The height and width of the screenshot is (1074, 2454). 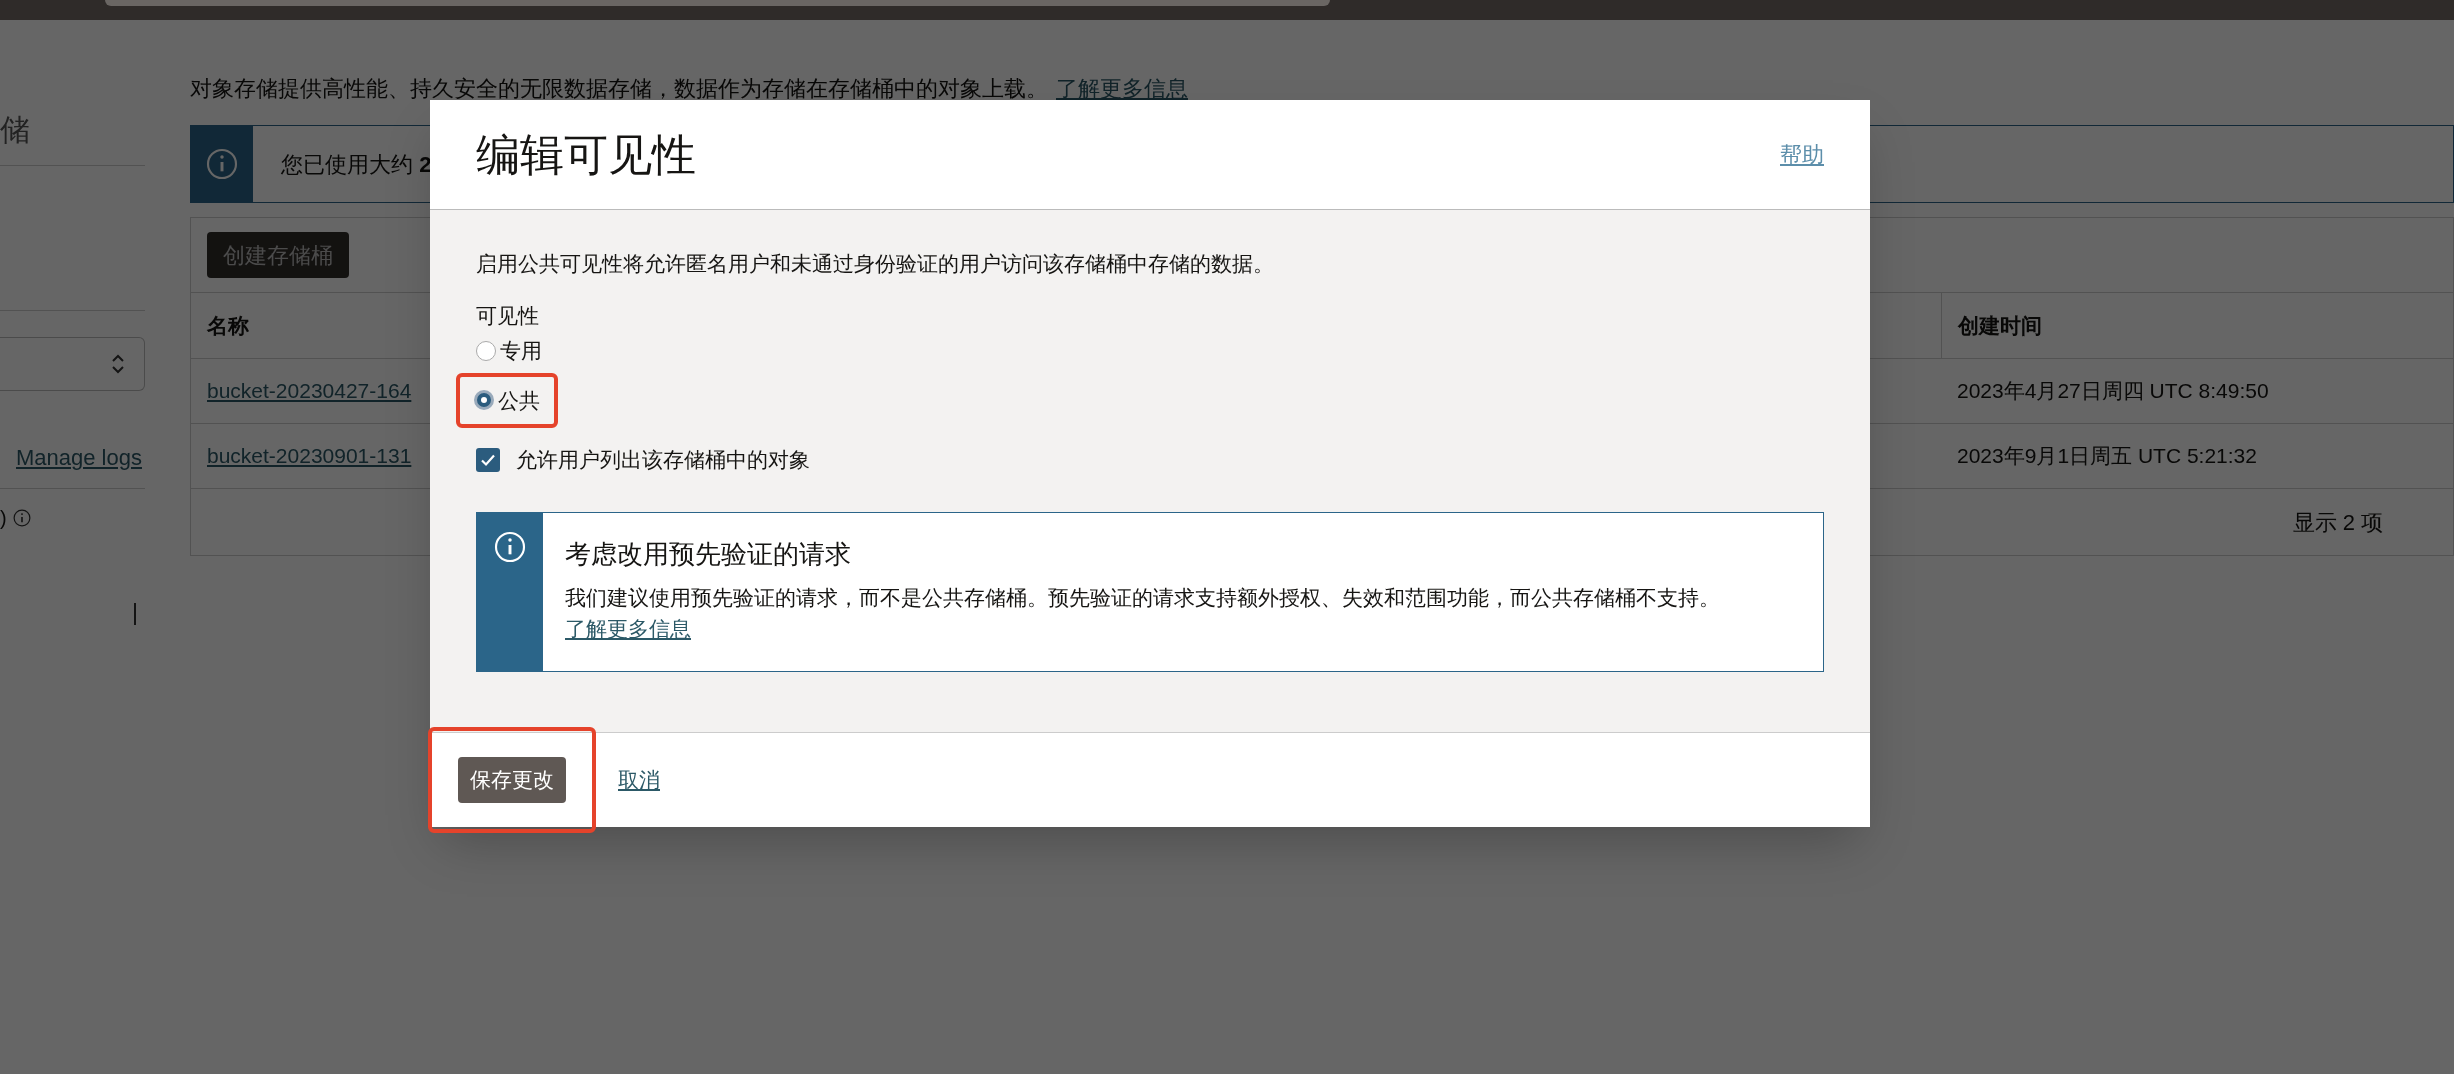 What do you see at coordinates (507, 400) in the screenshot?
I see `radio-option: 公共` at bounding box center [507, 400].